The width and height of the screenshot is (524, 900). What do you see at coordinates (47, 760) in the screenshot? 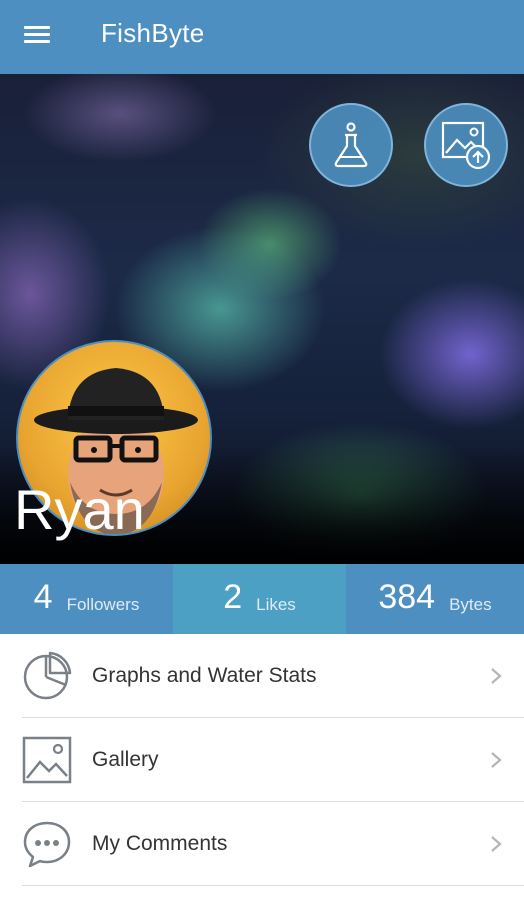
I see `image-icon` at bounding box center [47, 760].